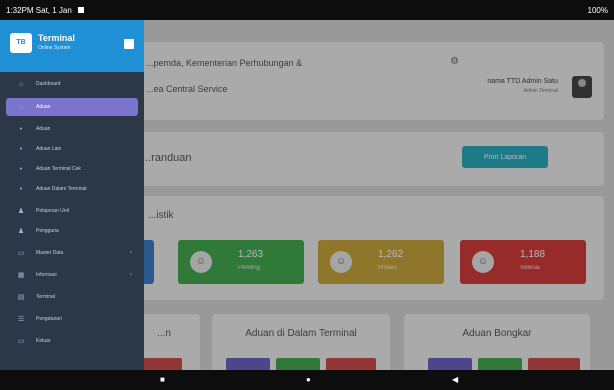 The width and height of the screenshot is (614, 390). What do you see at coordinates (21, 297) in the screenshot?
I see `grid-icon: ▤` at bounding box center [21, 297].